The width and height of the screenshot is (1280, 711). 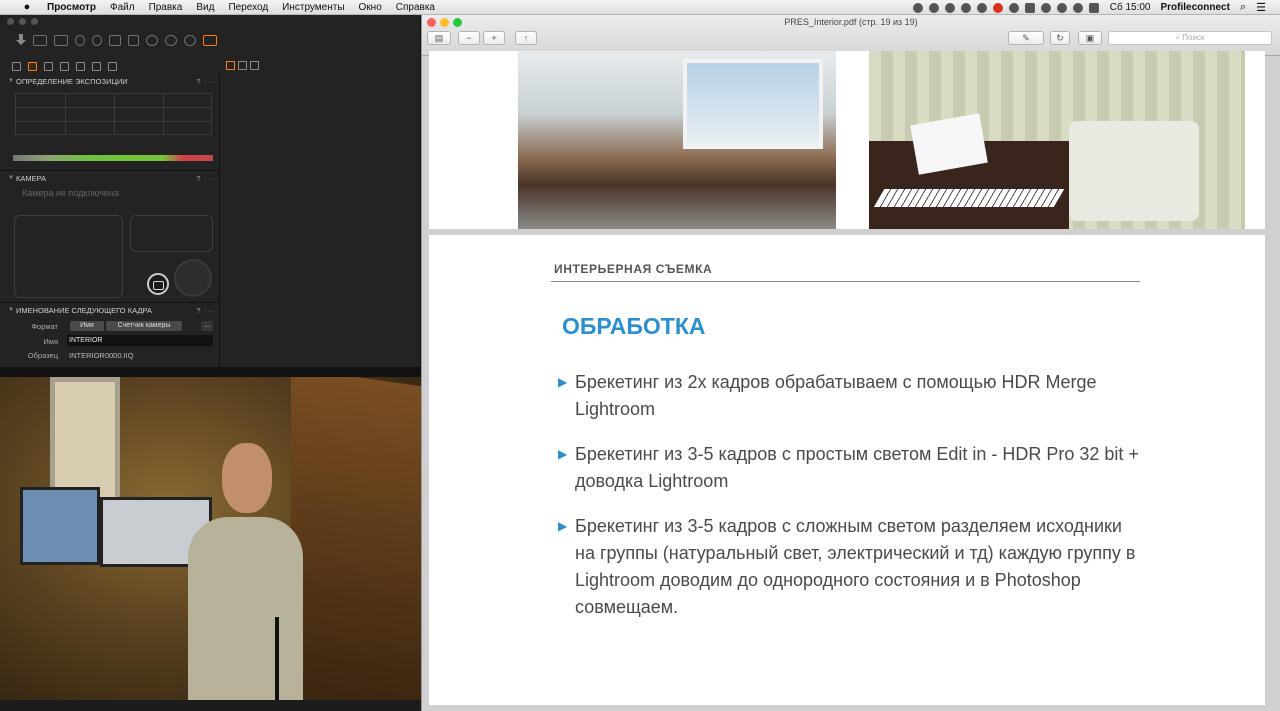 What do you see at coordinates (144, 326) in the screenshot?
I see `format-token-counter: Счетчик камеры` at bounding box center [144, 326].